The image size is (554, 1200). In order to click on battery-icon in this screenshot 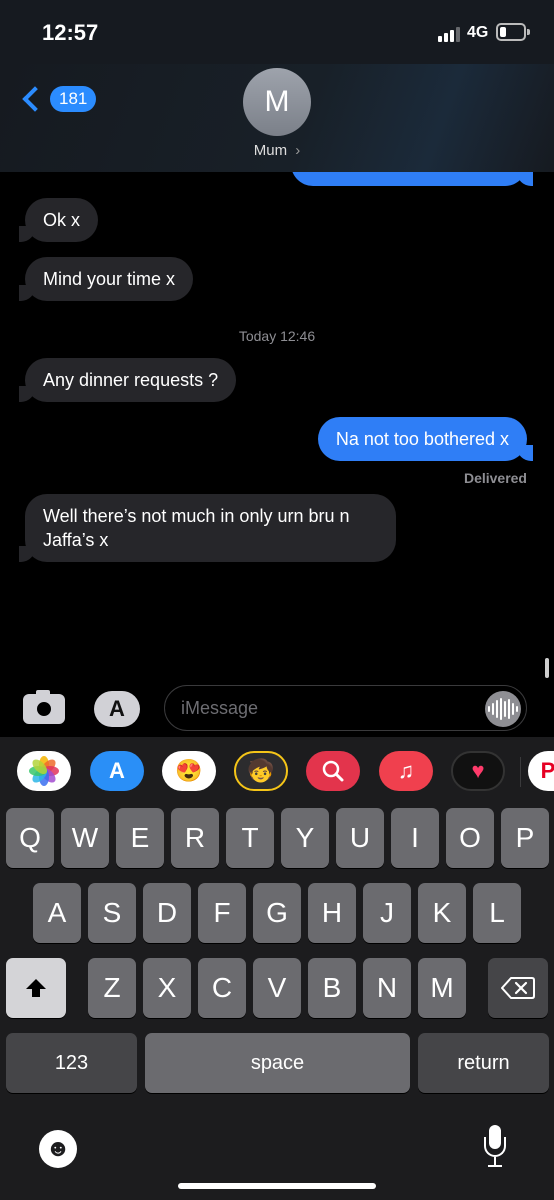, I will do `click(513, 32)`.